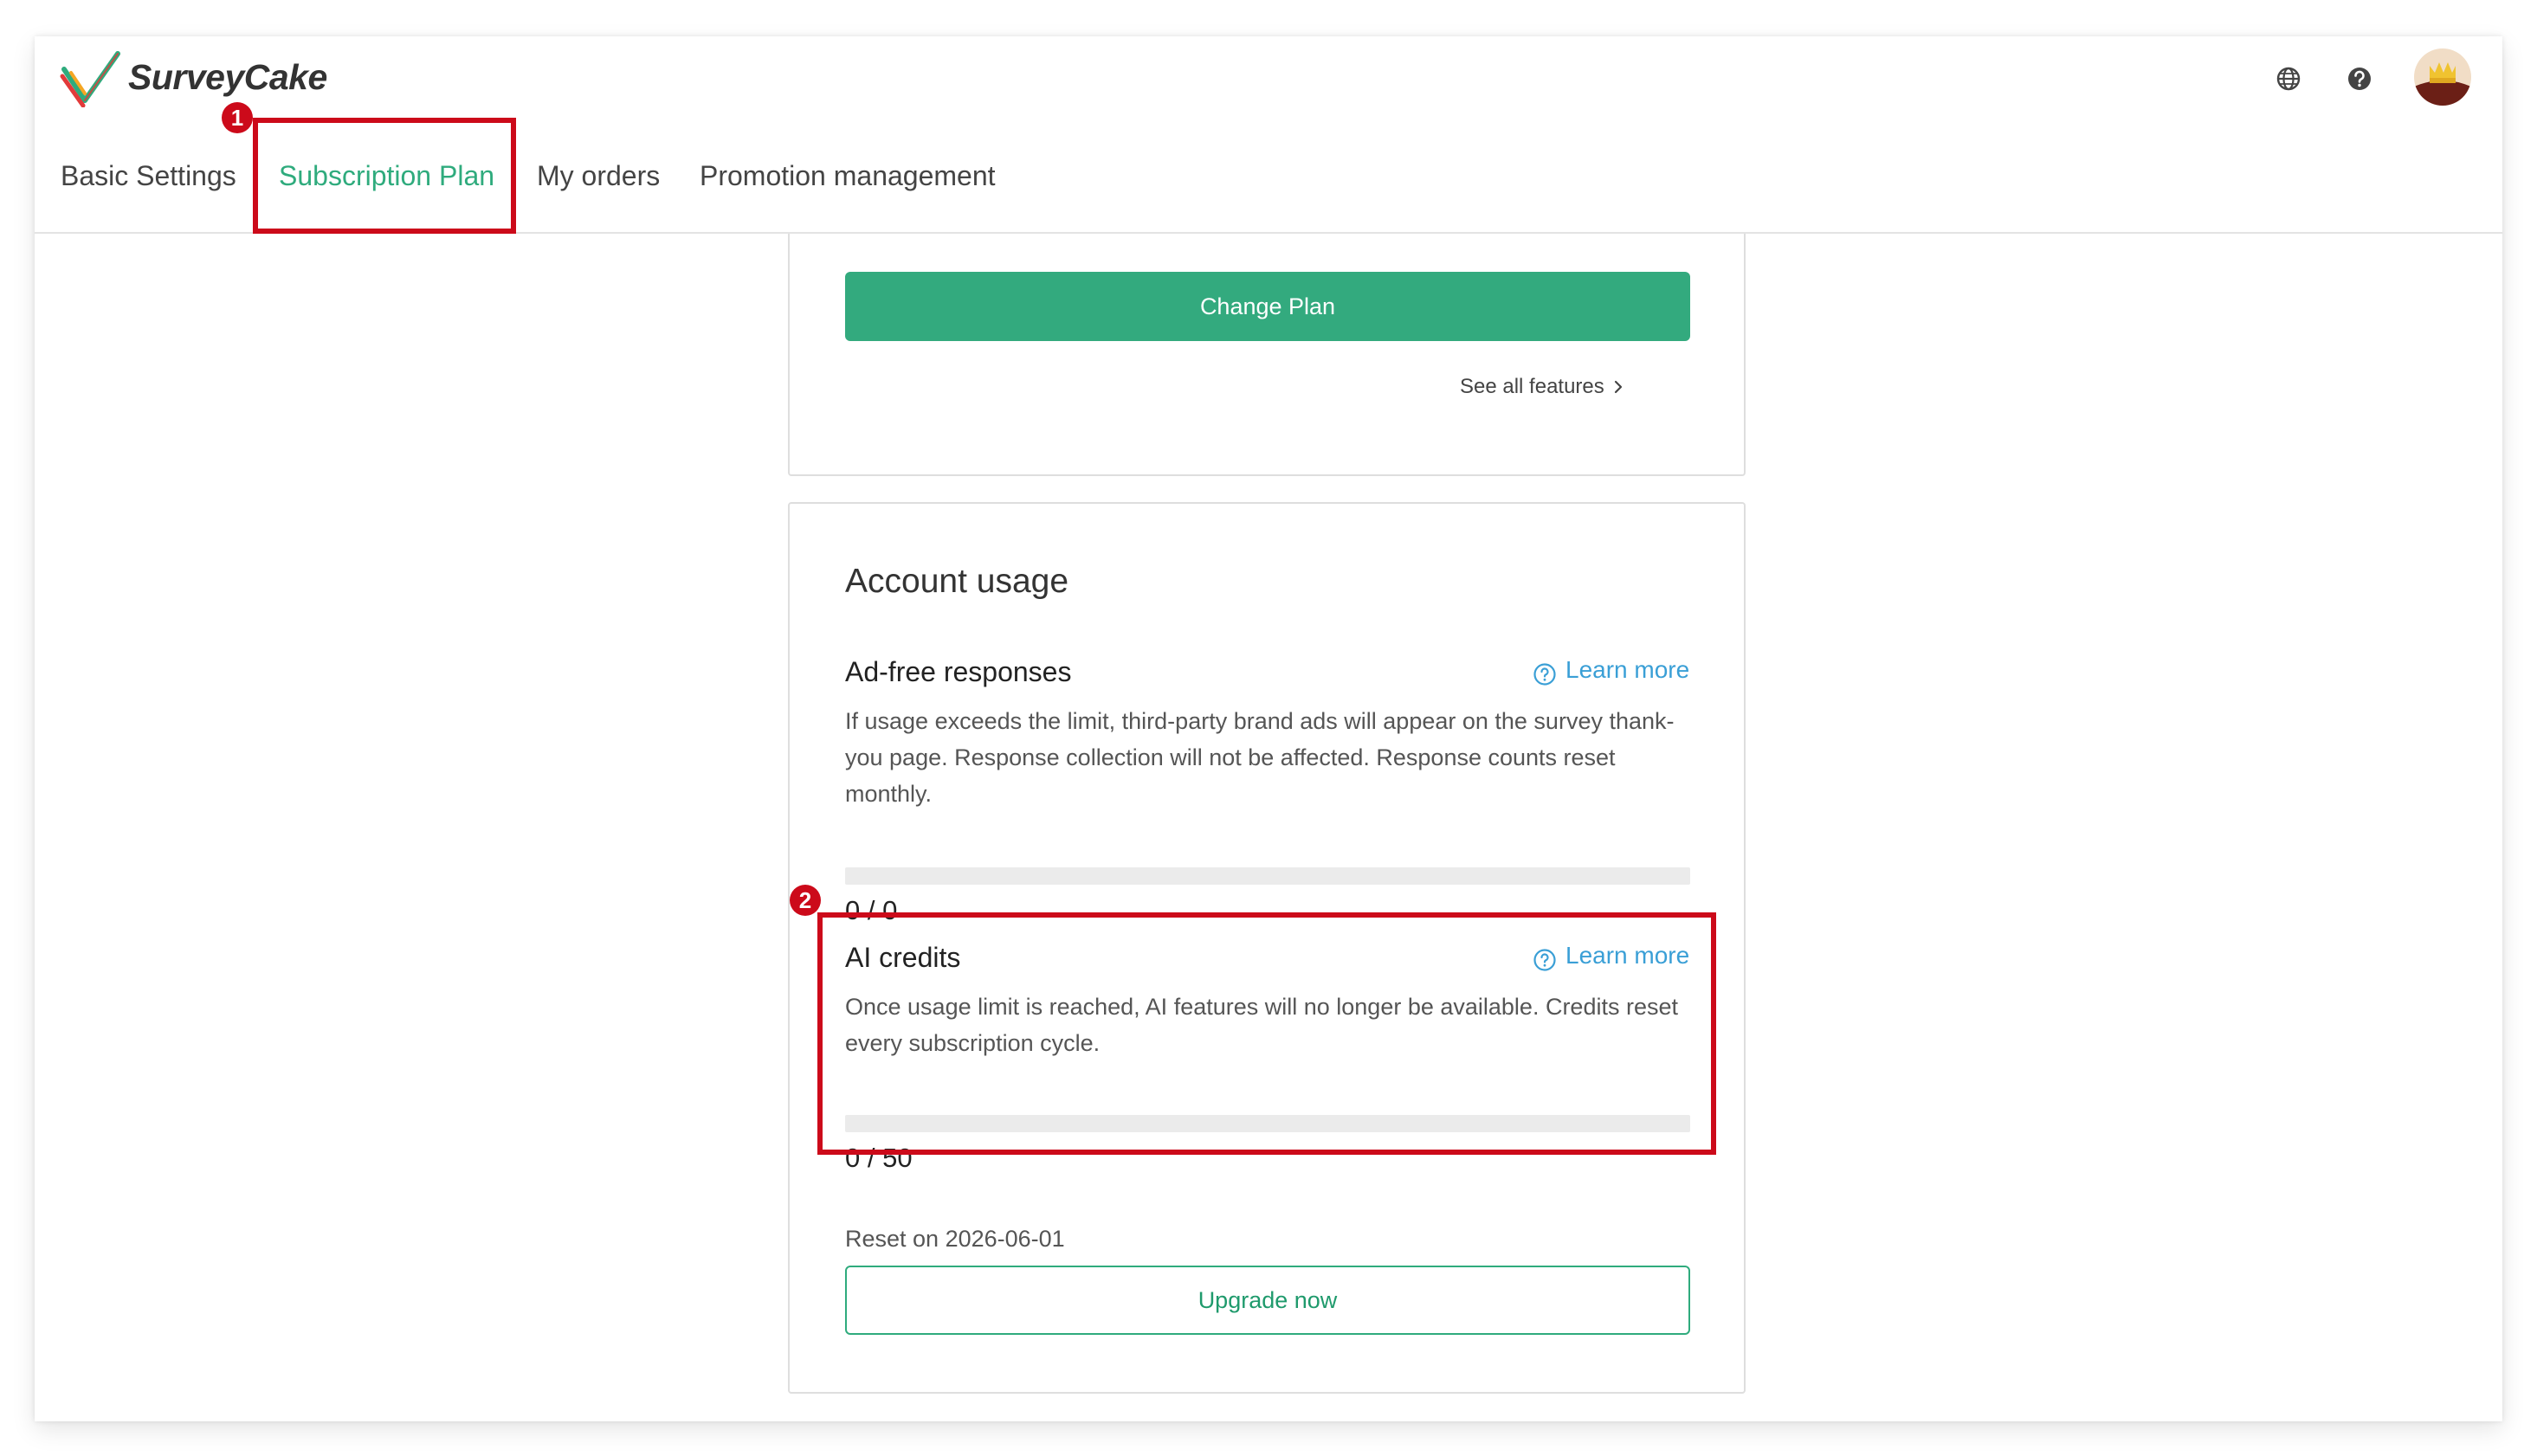 The height and width of the screenshot is (1456, 2537). I want to click on avatar-image-icon, so click(2442, 77).